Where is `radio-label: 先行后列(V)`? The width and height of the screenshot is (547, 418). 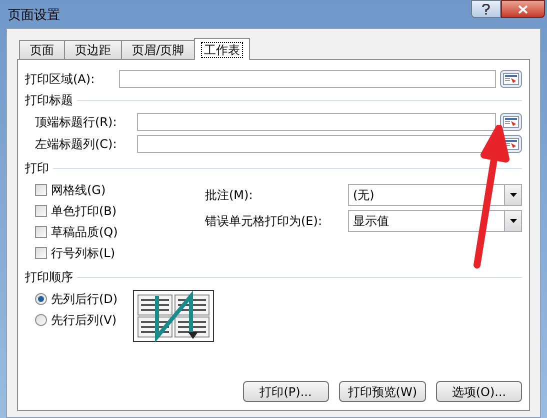 radio-label: 先行后列(V) is located at coordinates (84, 320).